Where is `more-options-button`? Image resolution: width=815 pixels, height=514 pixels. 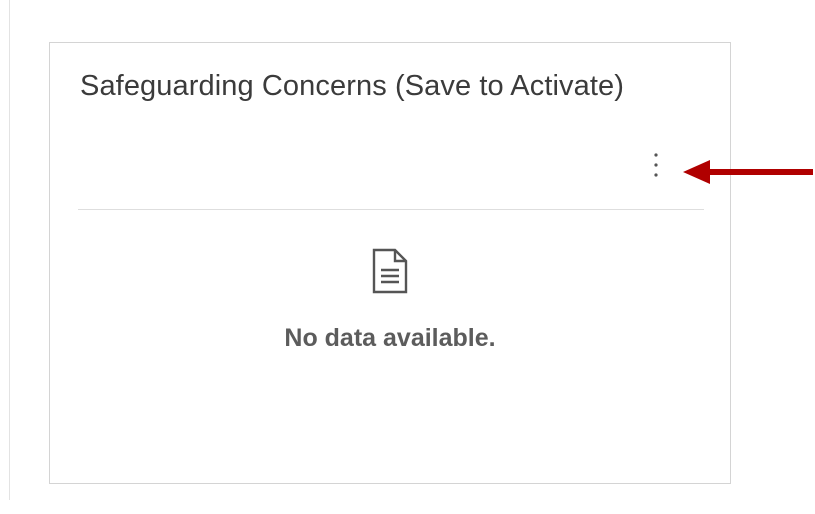 more-options-button is located at coordinates (656, 165).